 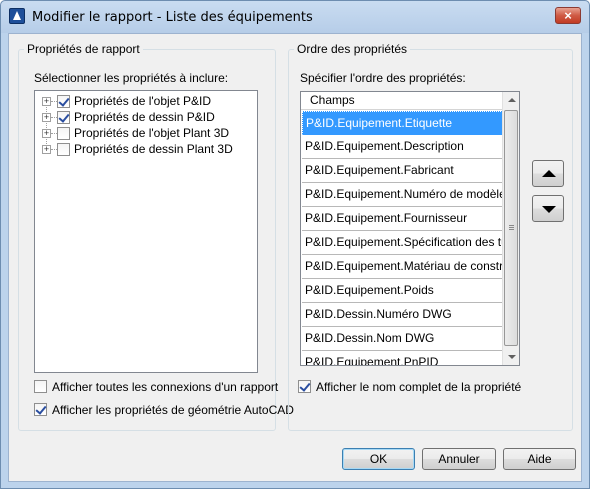 I want to click on list-item: P&ID.Equipement.Fournisseur, so click(x=402, y=219).